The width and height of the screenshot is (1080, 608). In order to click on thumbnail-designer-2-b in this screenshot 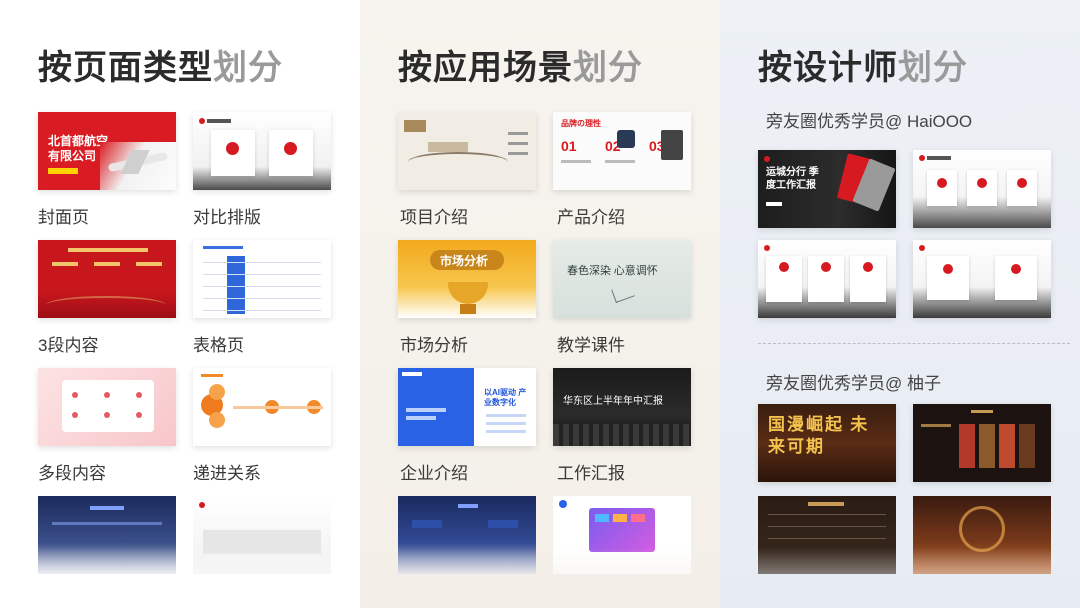, I will do `click(982, 443)`.